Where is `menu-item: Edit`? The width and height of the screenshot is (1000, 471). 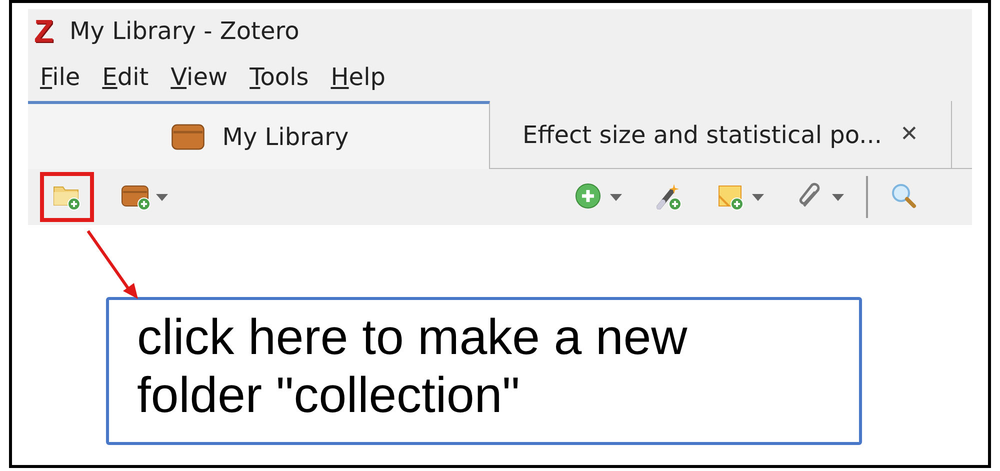
menu-item: Edit is located at coordinates (125, 77).